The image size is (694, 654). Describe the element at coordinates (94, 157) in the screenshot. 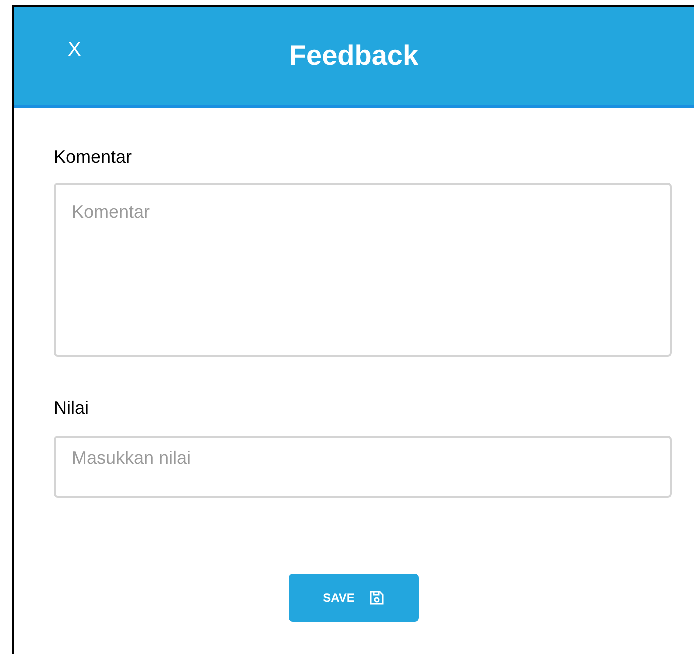

I see `field-label: Komentar` at that location.